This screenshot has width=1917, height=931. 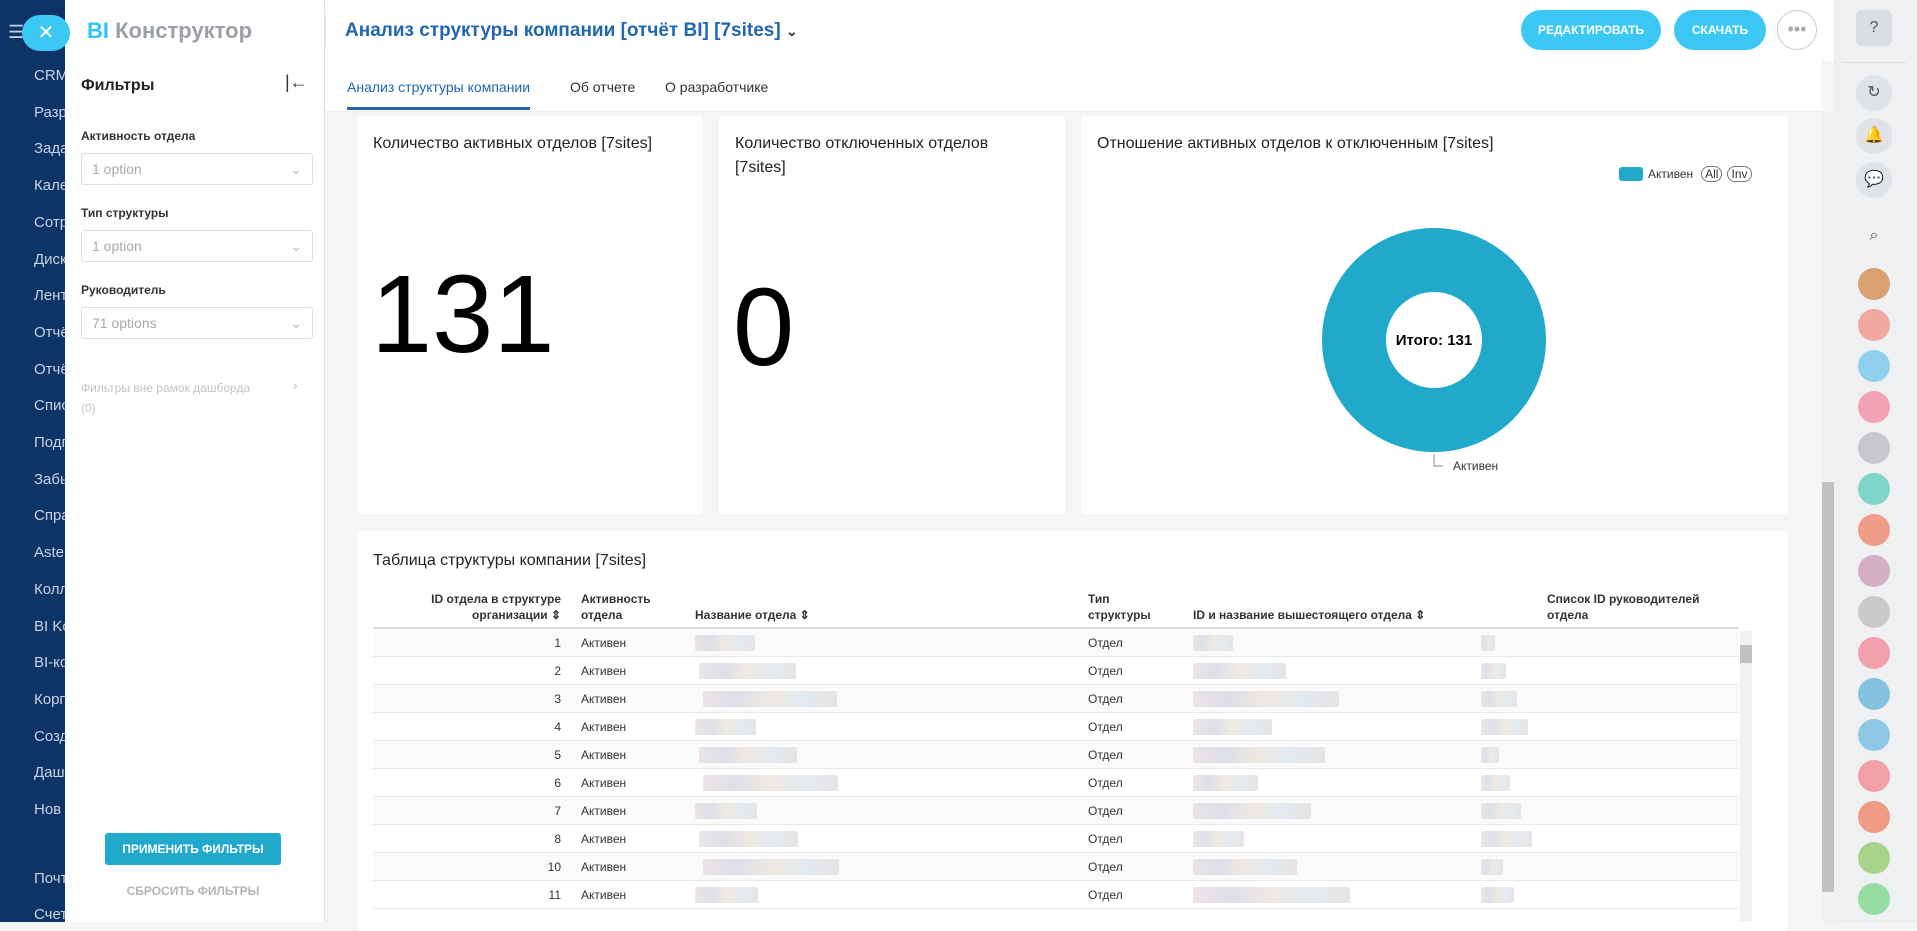 What do you see at coordinates (1828, 517) in the screenshot?
I see `page-scrollbar` at bounding box center [1828, 517].